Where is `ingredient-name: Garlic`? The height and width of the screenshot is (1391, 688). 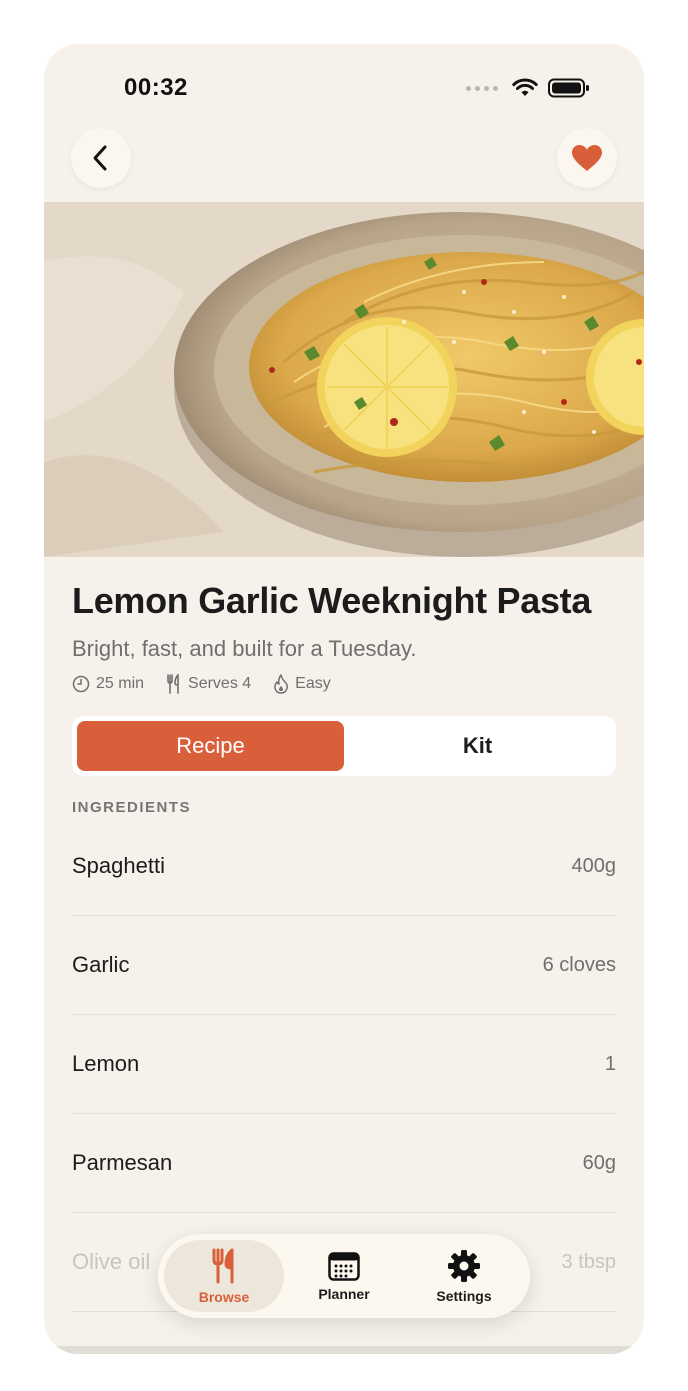 ingredient-name: Garlic is located at coordinates (101, 964).